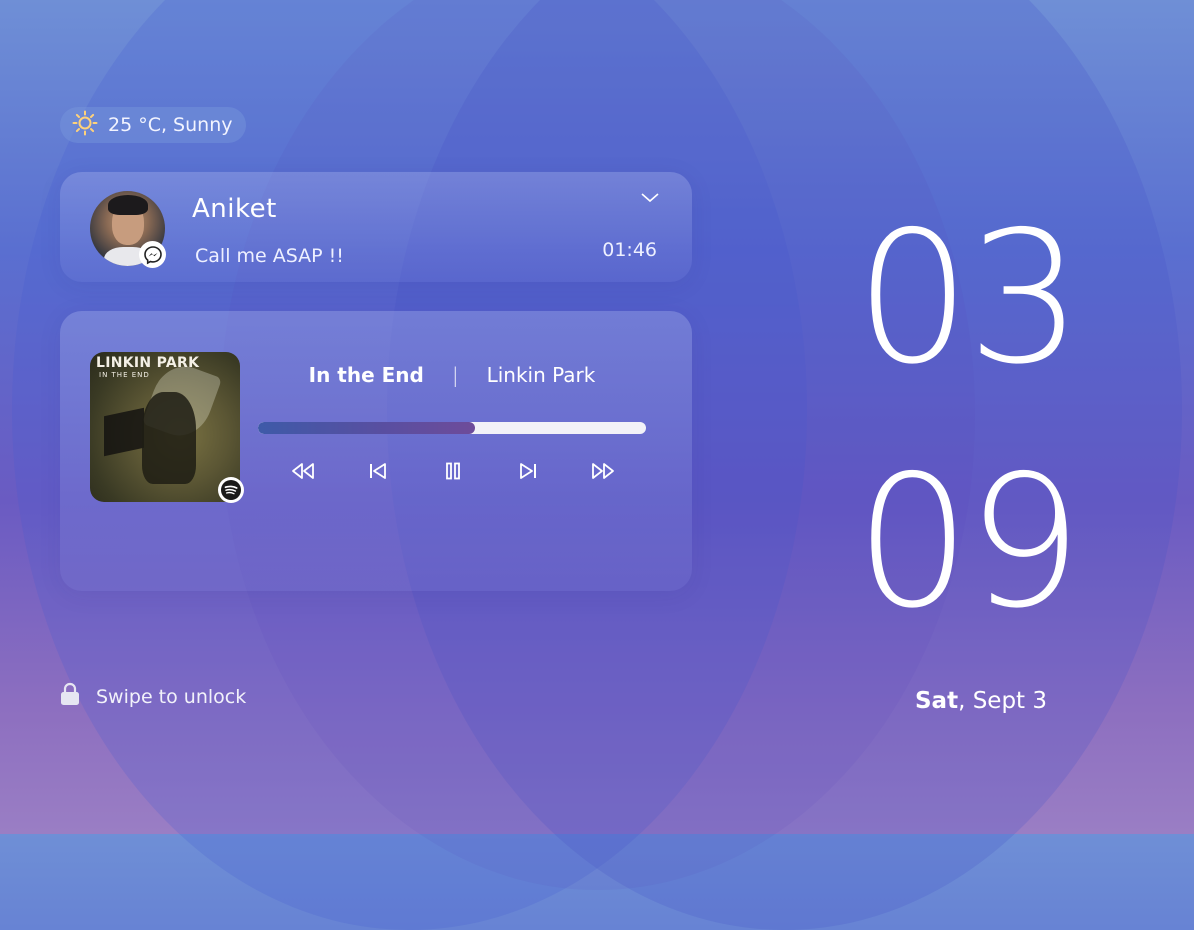 This screenshot has height=930, width=1194. Describe the element at coordinates (376, 227) in the screenshot. I see `notification-card: Aniket Call me ASAP !! 01:46` at that location.